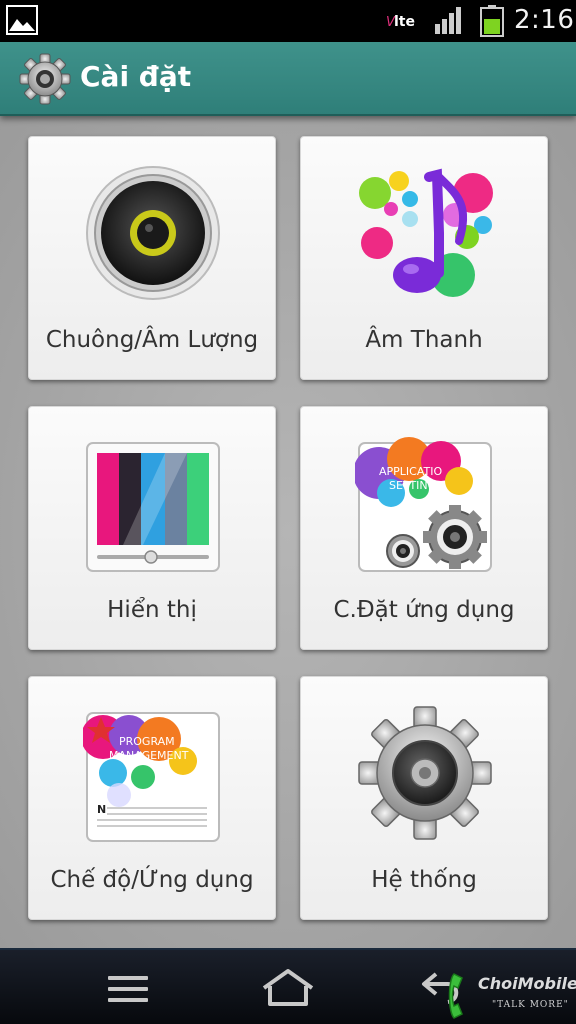  Describe the element at coordinates (45, 79) in the screenshot. I see `settings-gear-icon` at that location.